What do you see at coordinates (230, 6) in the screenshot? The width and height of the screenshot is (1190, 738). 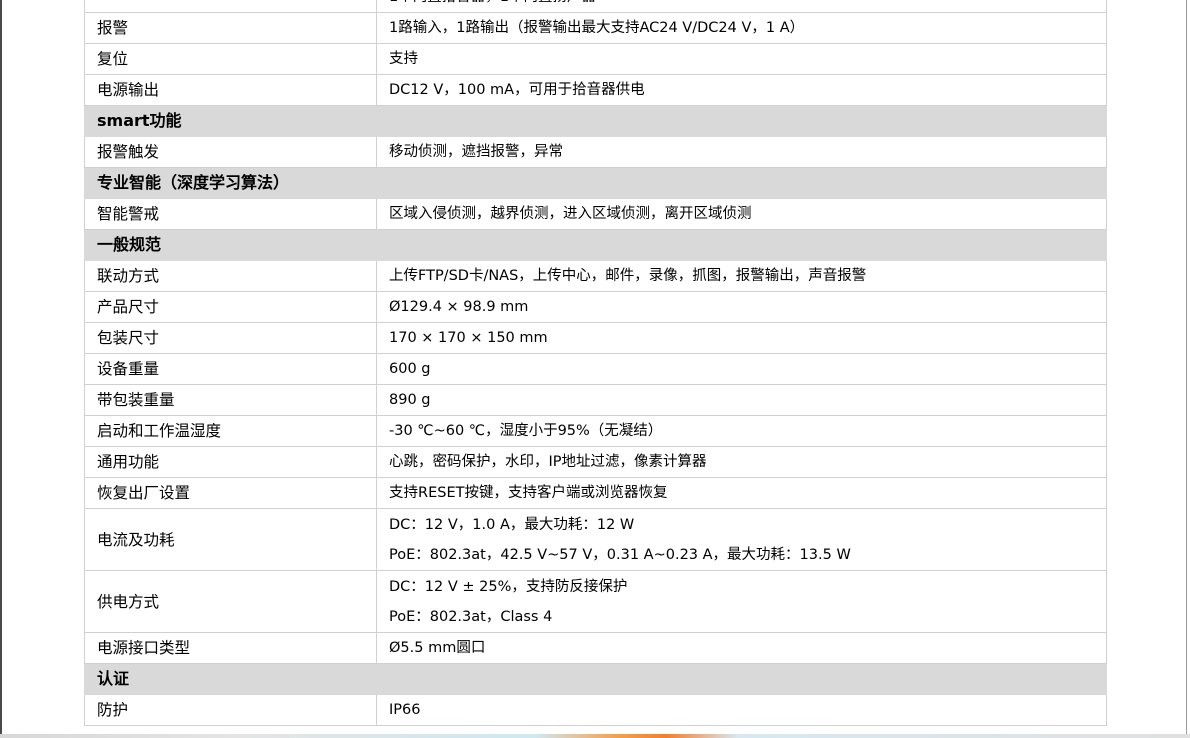 I see `spec-label` at bounding box center [230, 6].